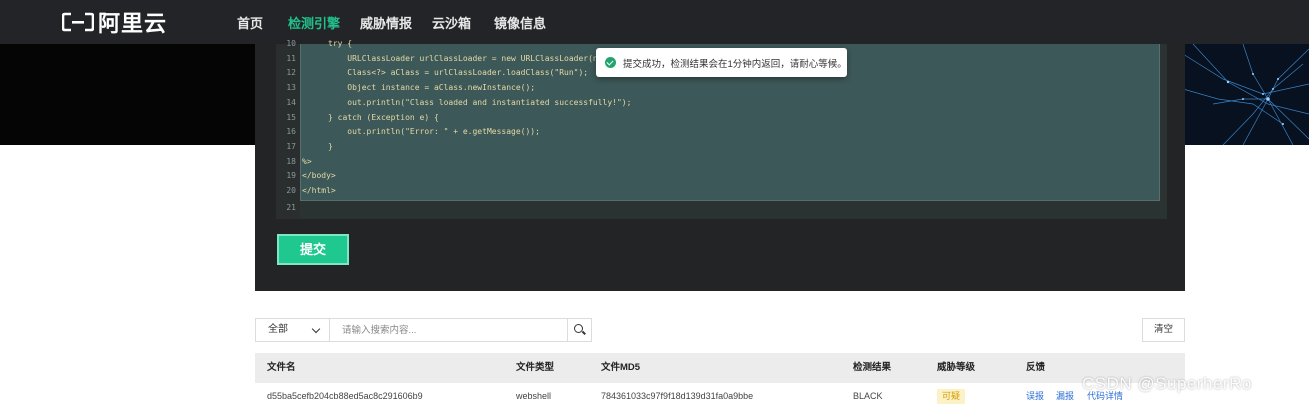 The image size is (1309, 410). Describe the element at coordinates (1163, 330) in the screenshot. I see `clear-button: 清空` at that location.